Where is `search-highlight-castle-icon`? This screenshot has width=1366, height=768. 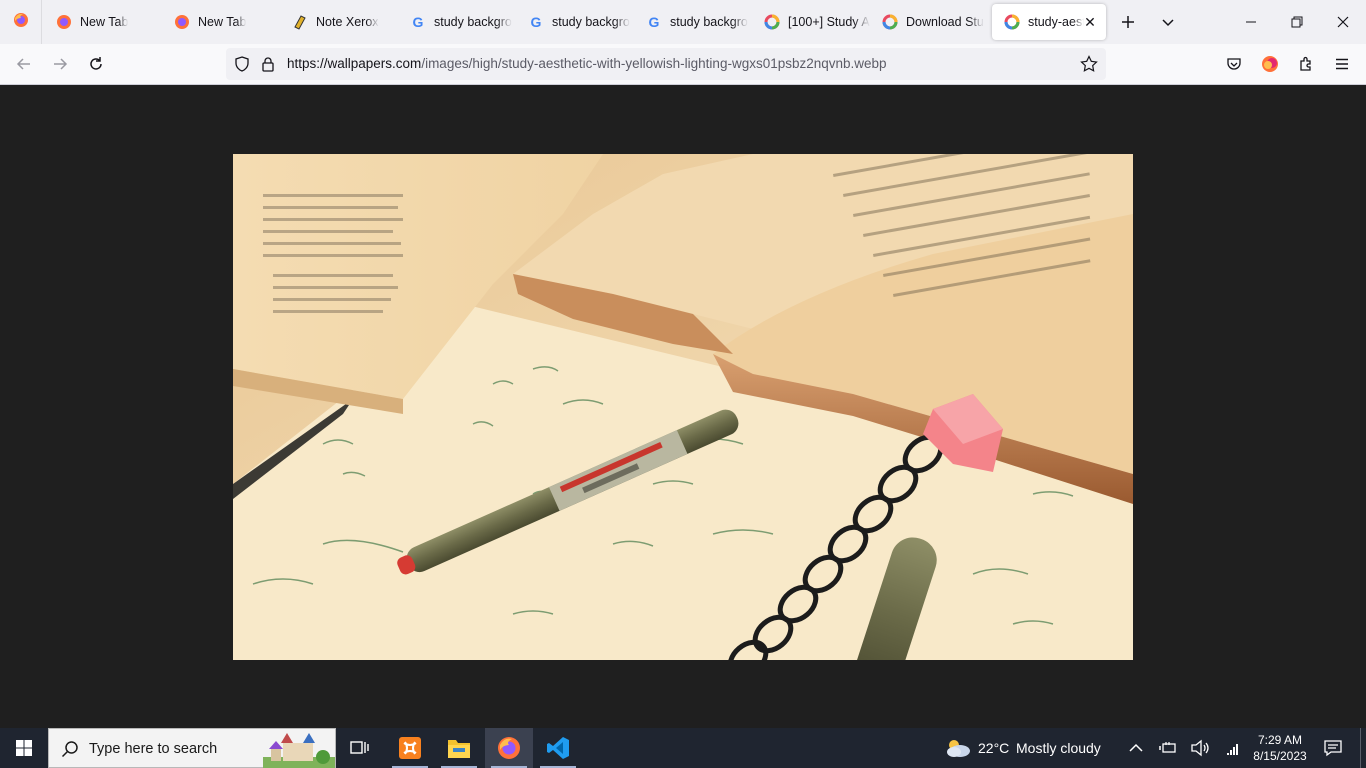
search-highlight-castle-icon is located at coordinates (299, 748).